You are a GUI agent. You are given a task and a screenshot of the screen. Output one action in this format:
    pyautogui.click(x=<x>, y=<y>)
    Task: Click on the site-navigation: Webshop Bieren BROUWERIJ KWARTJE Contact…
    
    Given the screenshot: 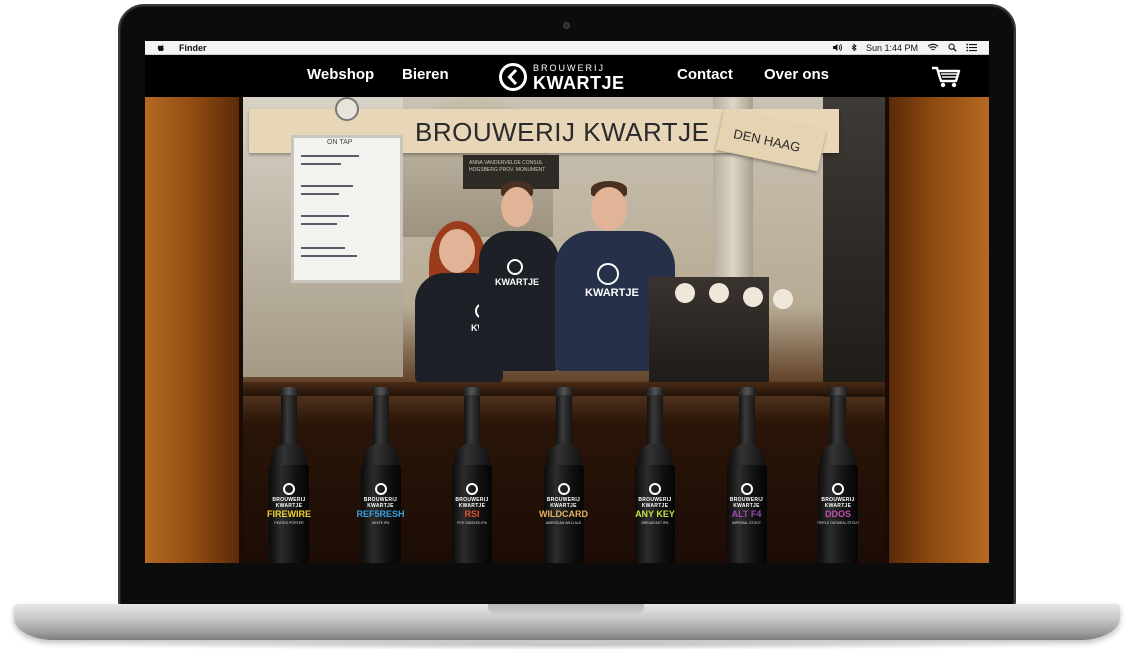 What is the action you would take?
    pyautogui.click(x=567, y=76)
    